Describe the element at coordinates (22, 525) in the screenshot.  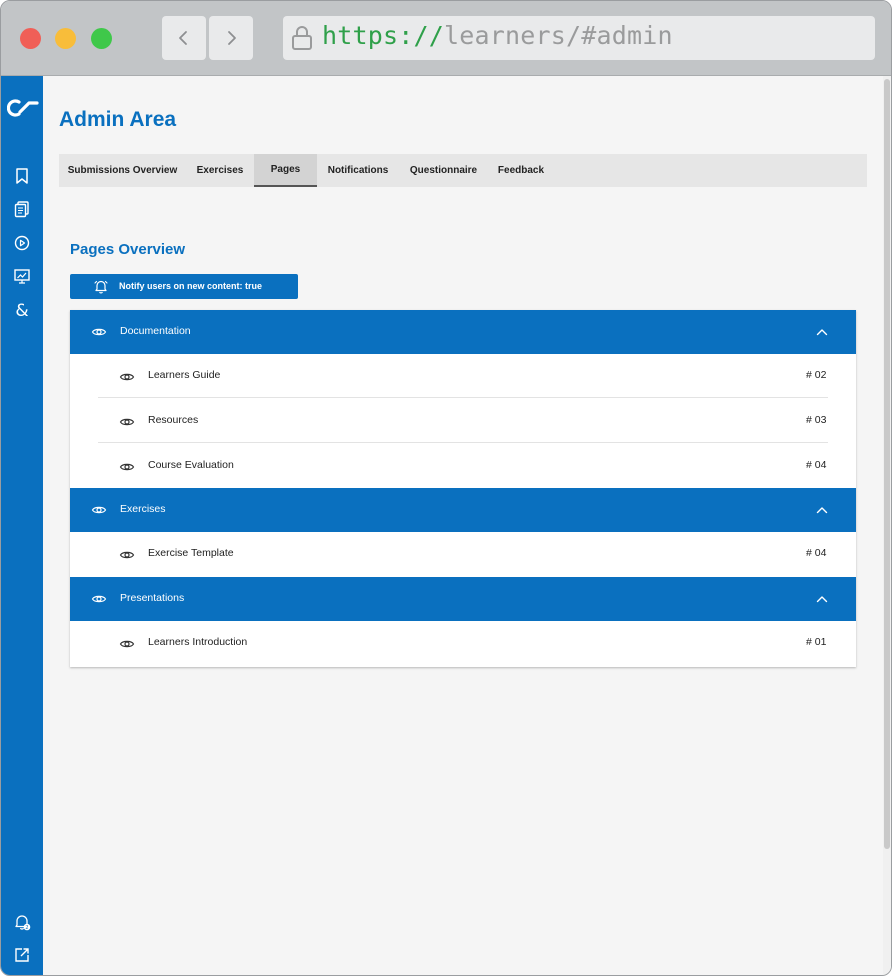
I see `sidebar-rail: & 2` at that location.